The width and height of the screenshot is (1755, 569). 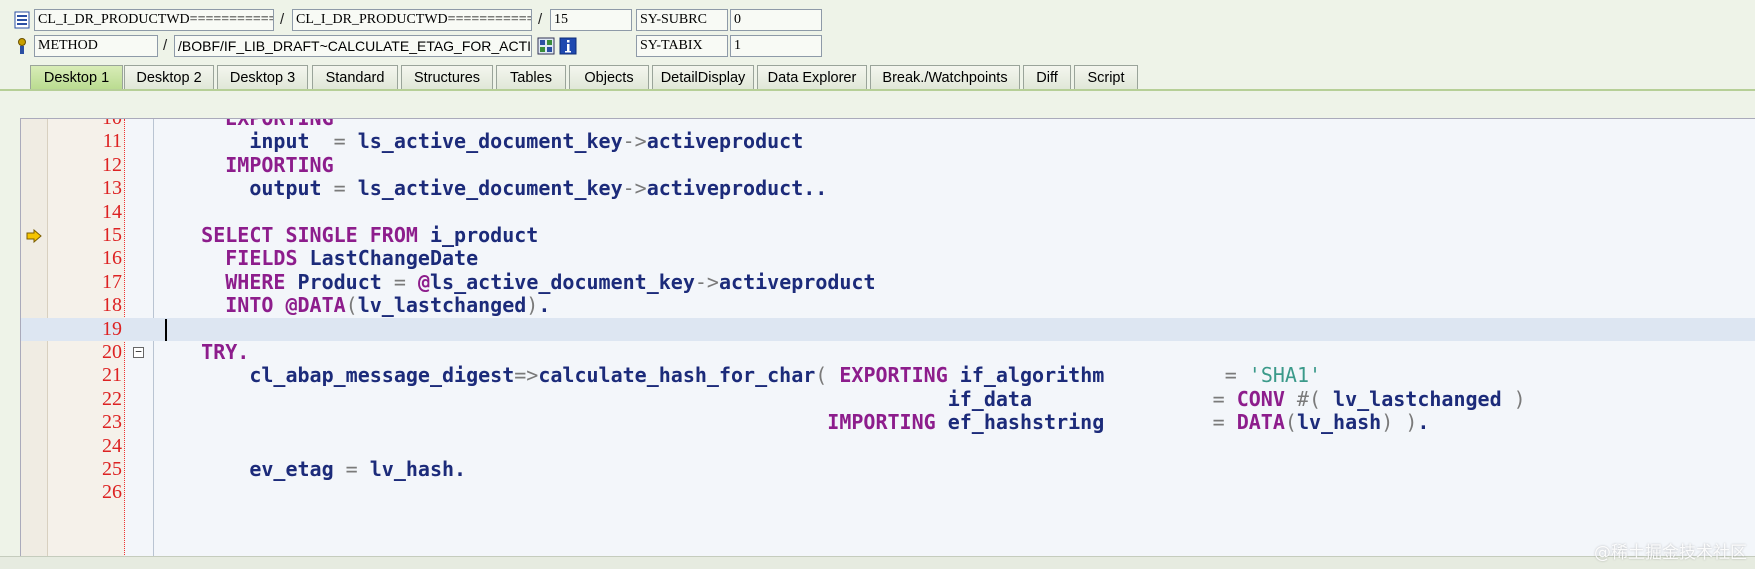 I want to click on sy-subrc-label: SY-SUBRC, so click(x=682, y=20).